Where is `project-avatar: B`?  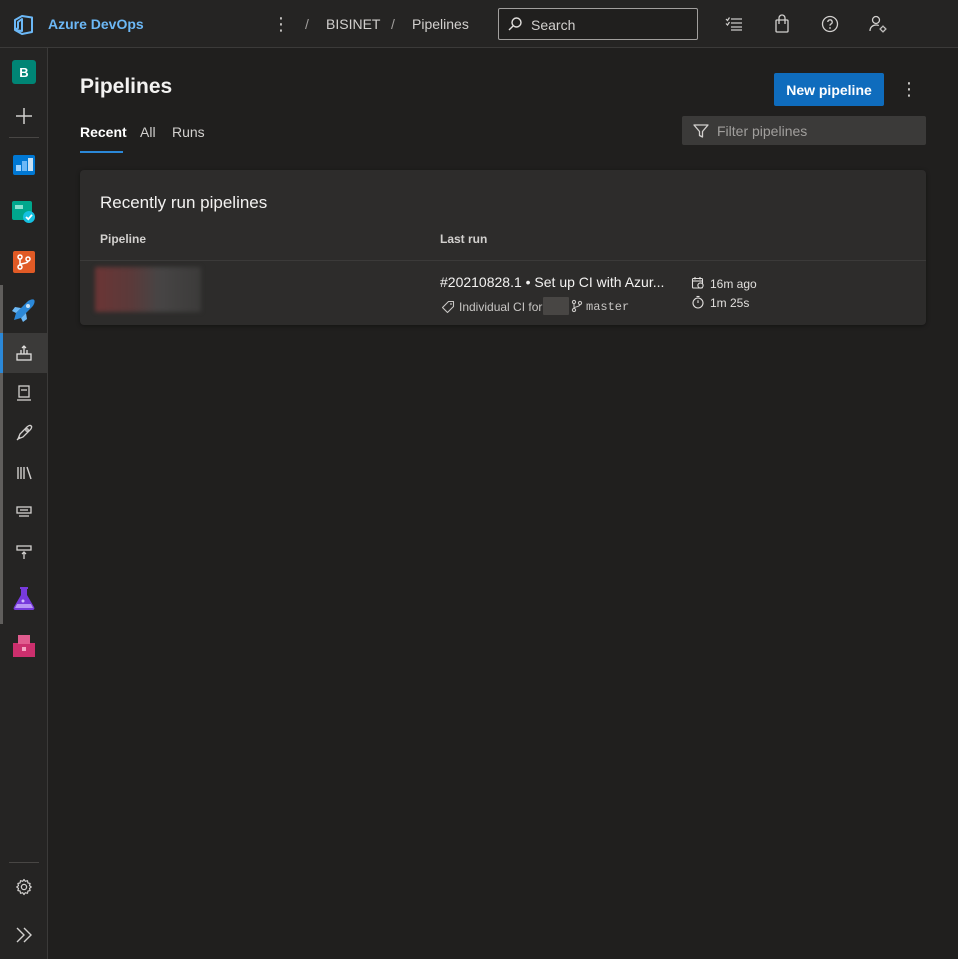 project-avatar: B is located at coordinates (24, 72).